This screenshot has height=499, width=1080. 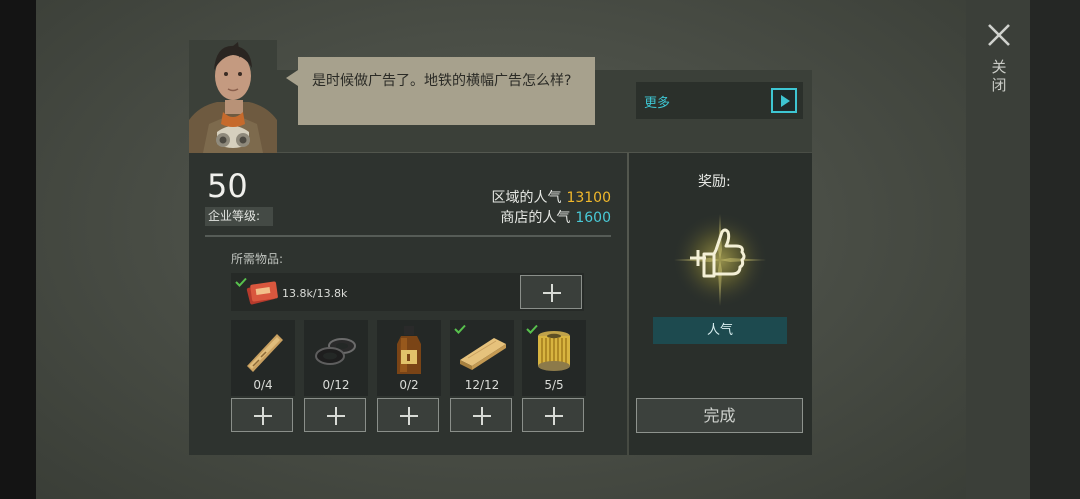 What do you see at coordinates (535, 218) in the screenshot?
I see `shop-popularity-label: 商店的人气` at bounding box center [535, 218].